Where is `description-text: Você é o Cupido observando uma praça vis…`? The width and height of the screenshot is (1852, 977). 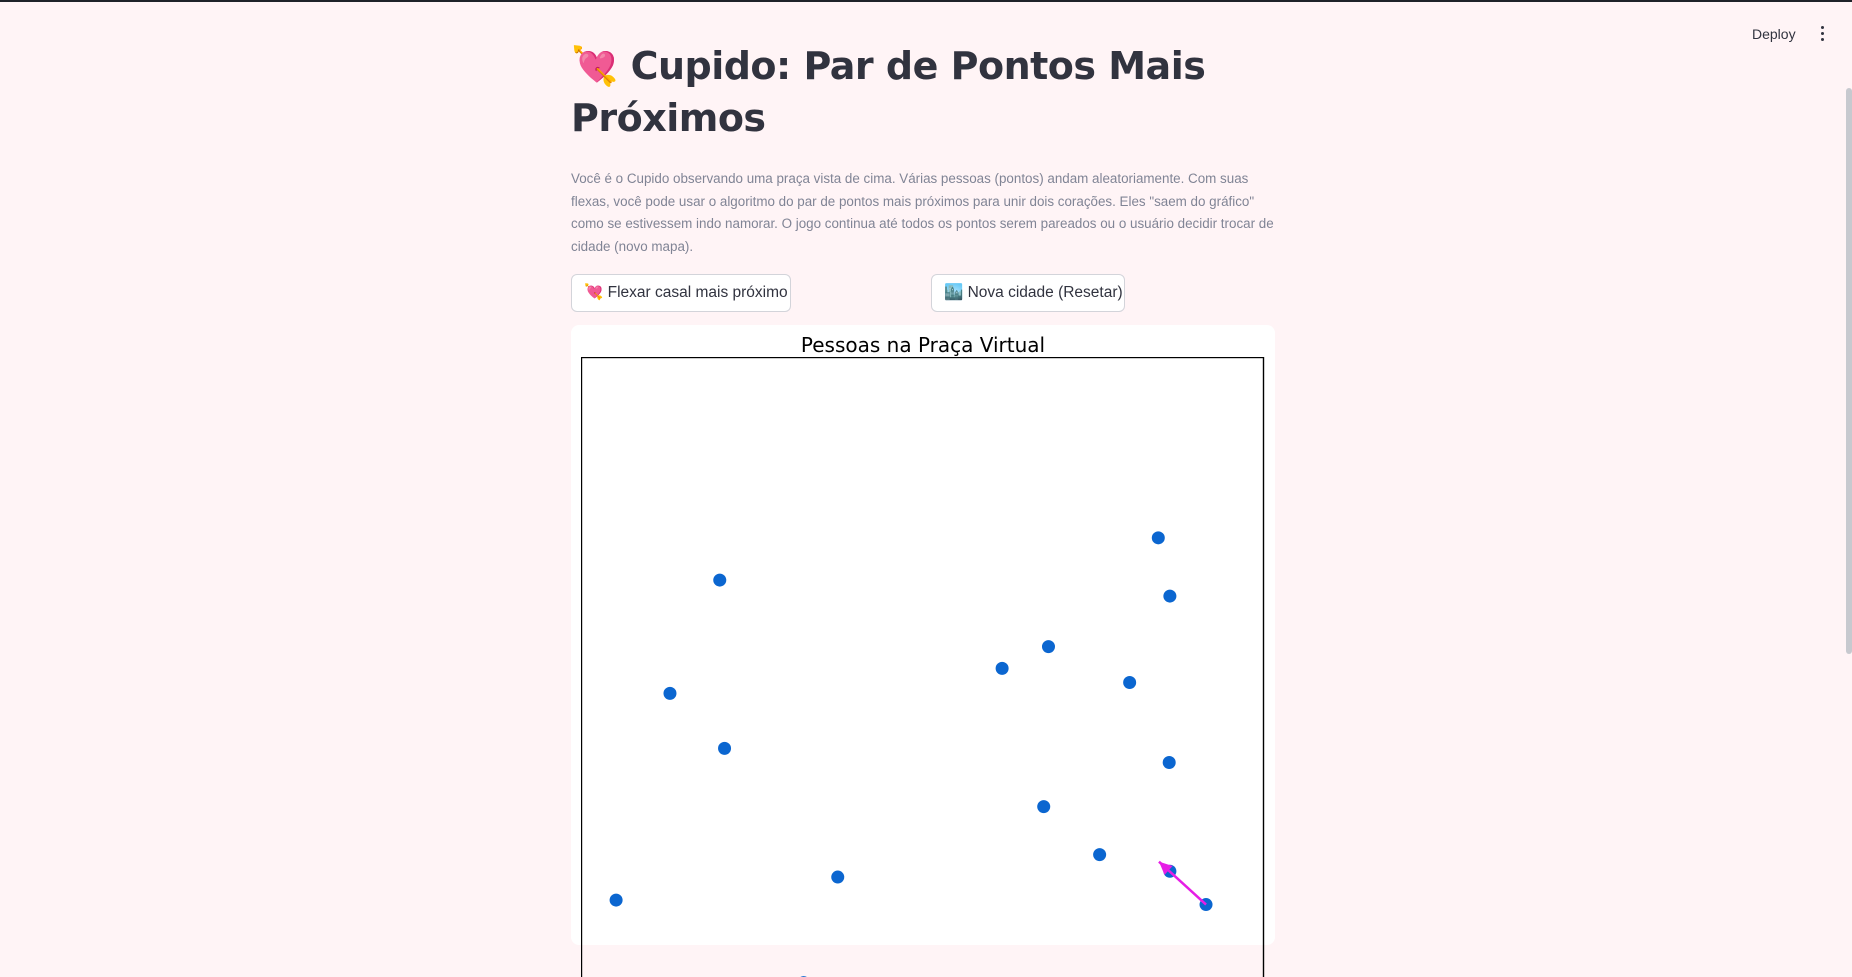 description-text: Você é o Cupido observando uma praça vis… is located at coordinates (923, 213).